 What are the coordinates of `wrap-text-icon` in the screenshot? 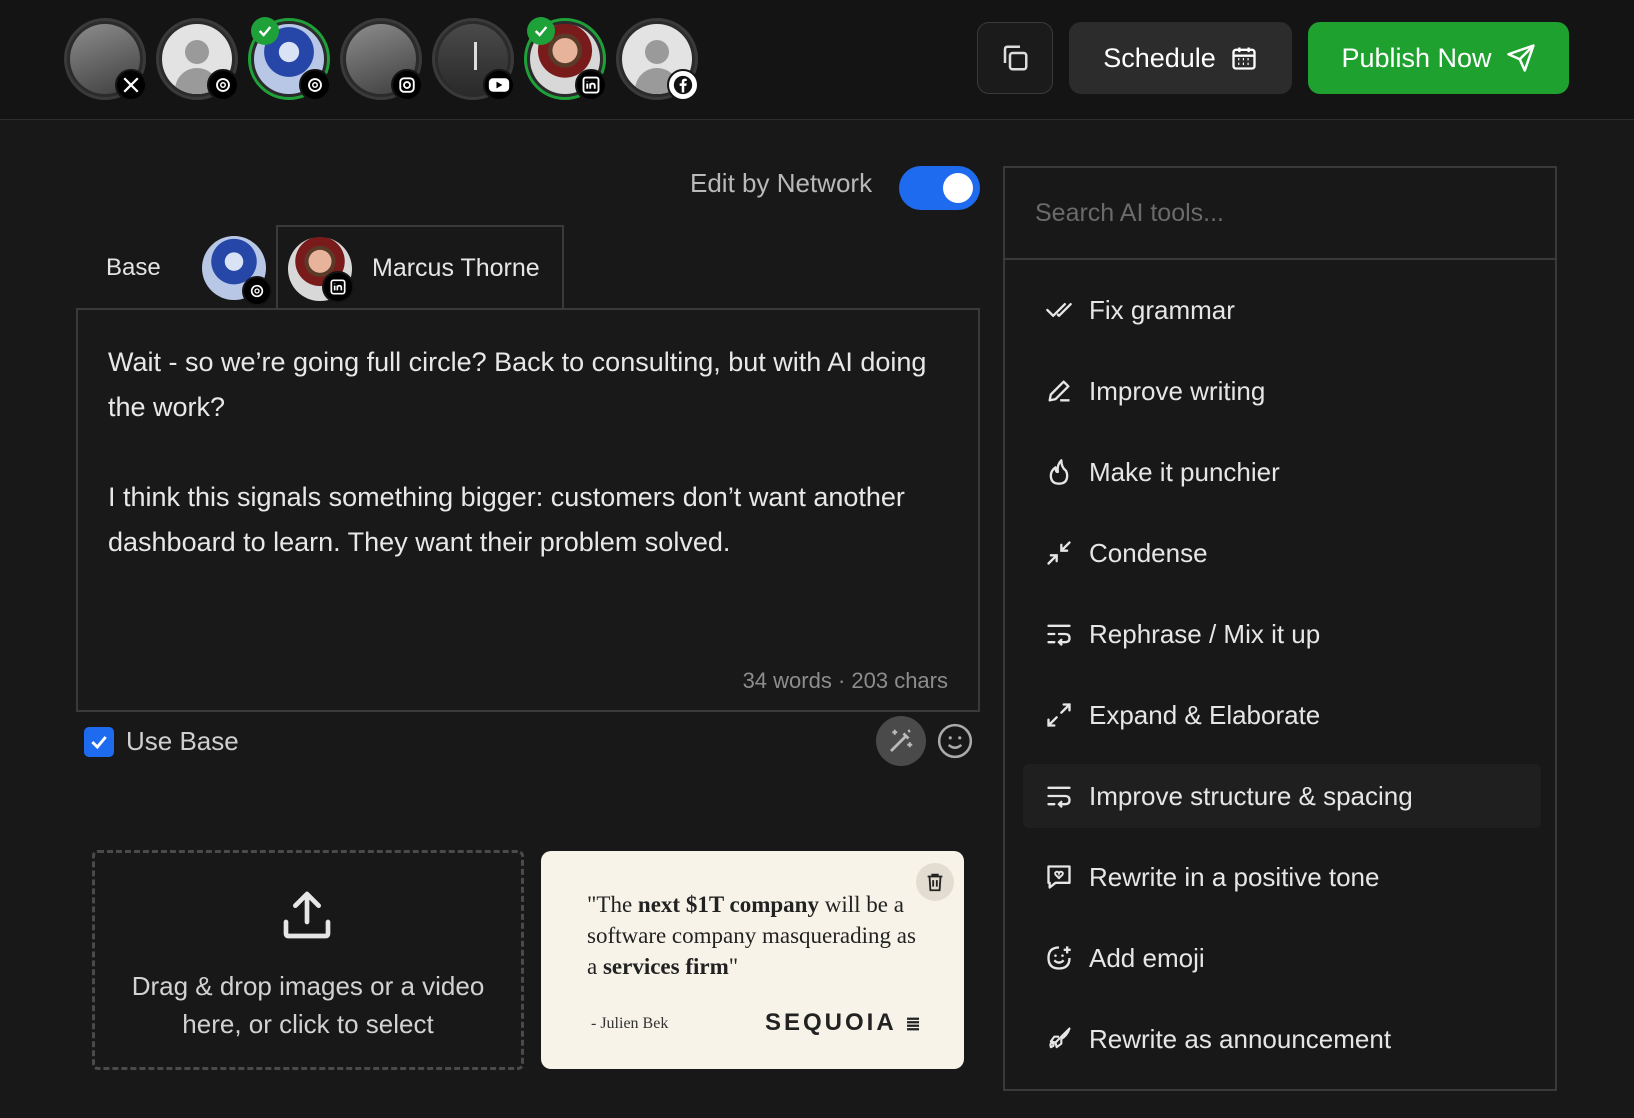 It's located at (1059, 797).